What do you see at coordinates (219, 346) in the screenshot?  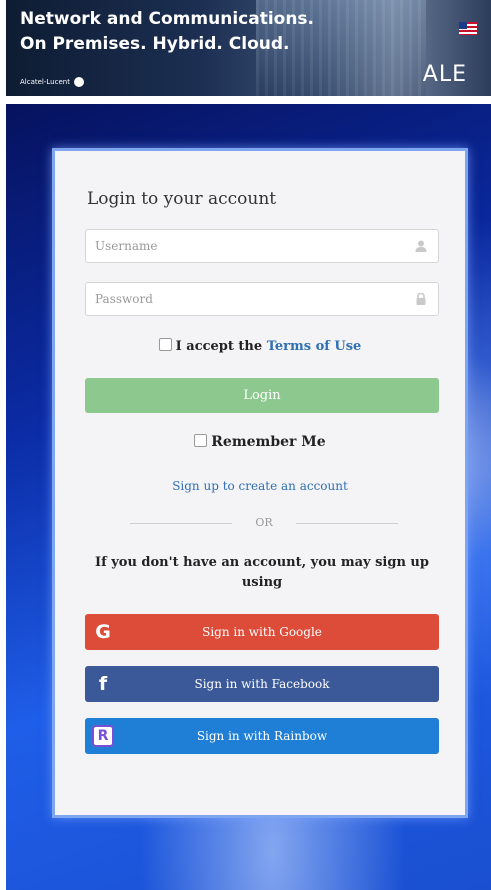 I see `accept-terms-label: I accept the` at bounding box center [219, 346].